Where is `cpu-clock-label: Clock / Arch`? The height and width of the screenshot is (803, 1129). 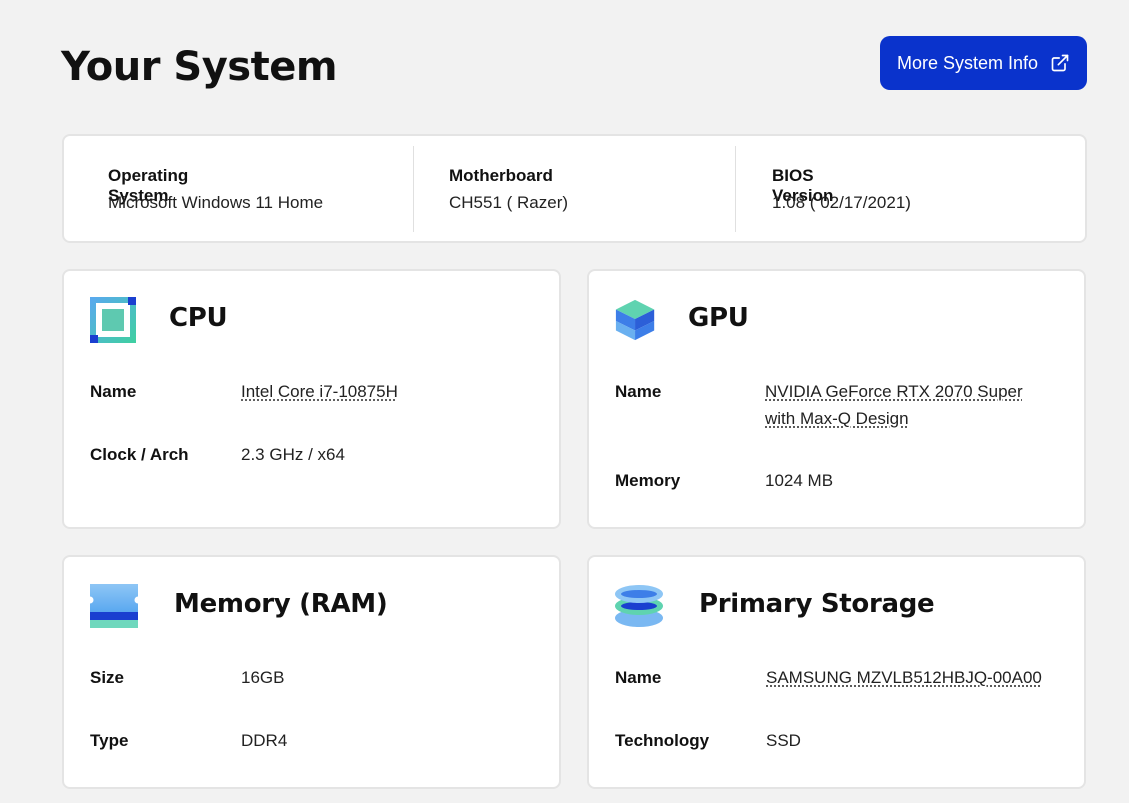 cpu-clock-label: Clock / Arch is located at coordinates (139, 454).